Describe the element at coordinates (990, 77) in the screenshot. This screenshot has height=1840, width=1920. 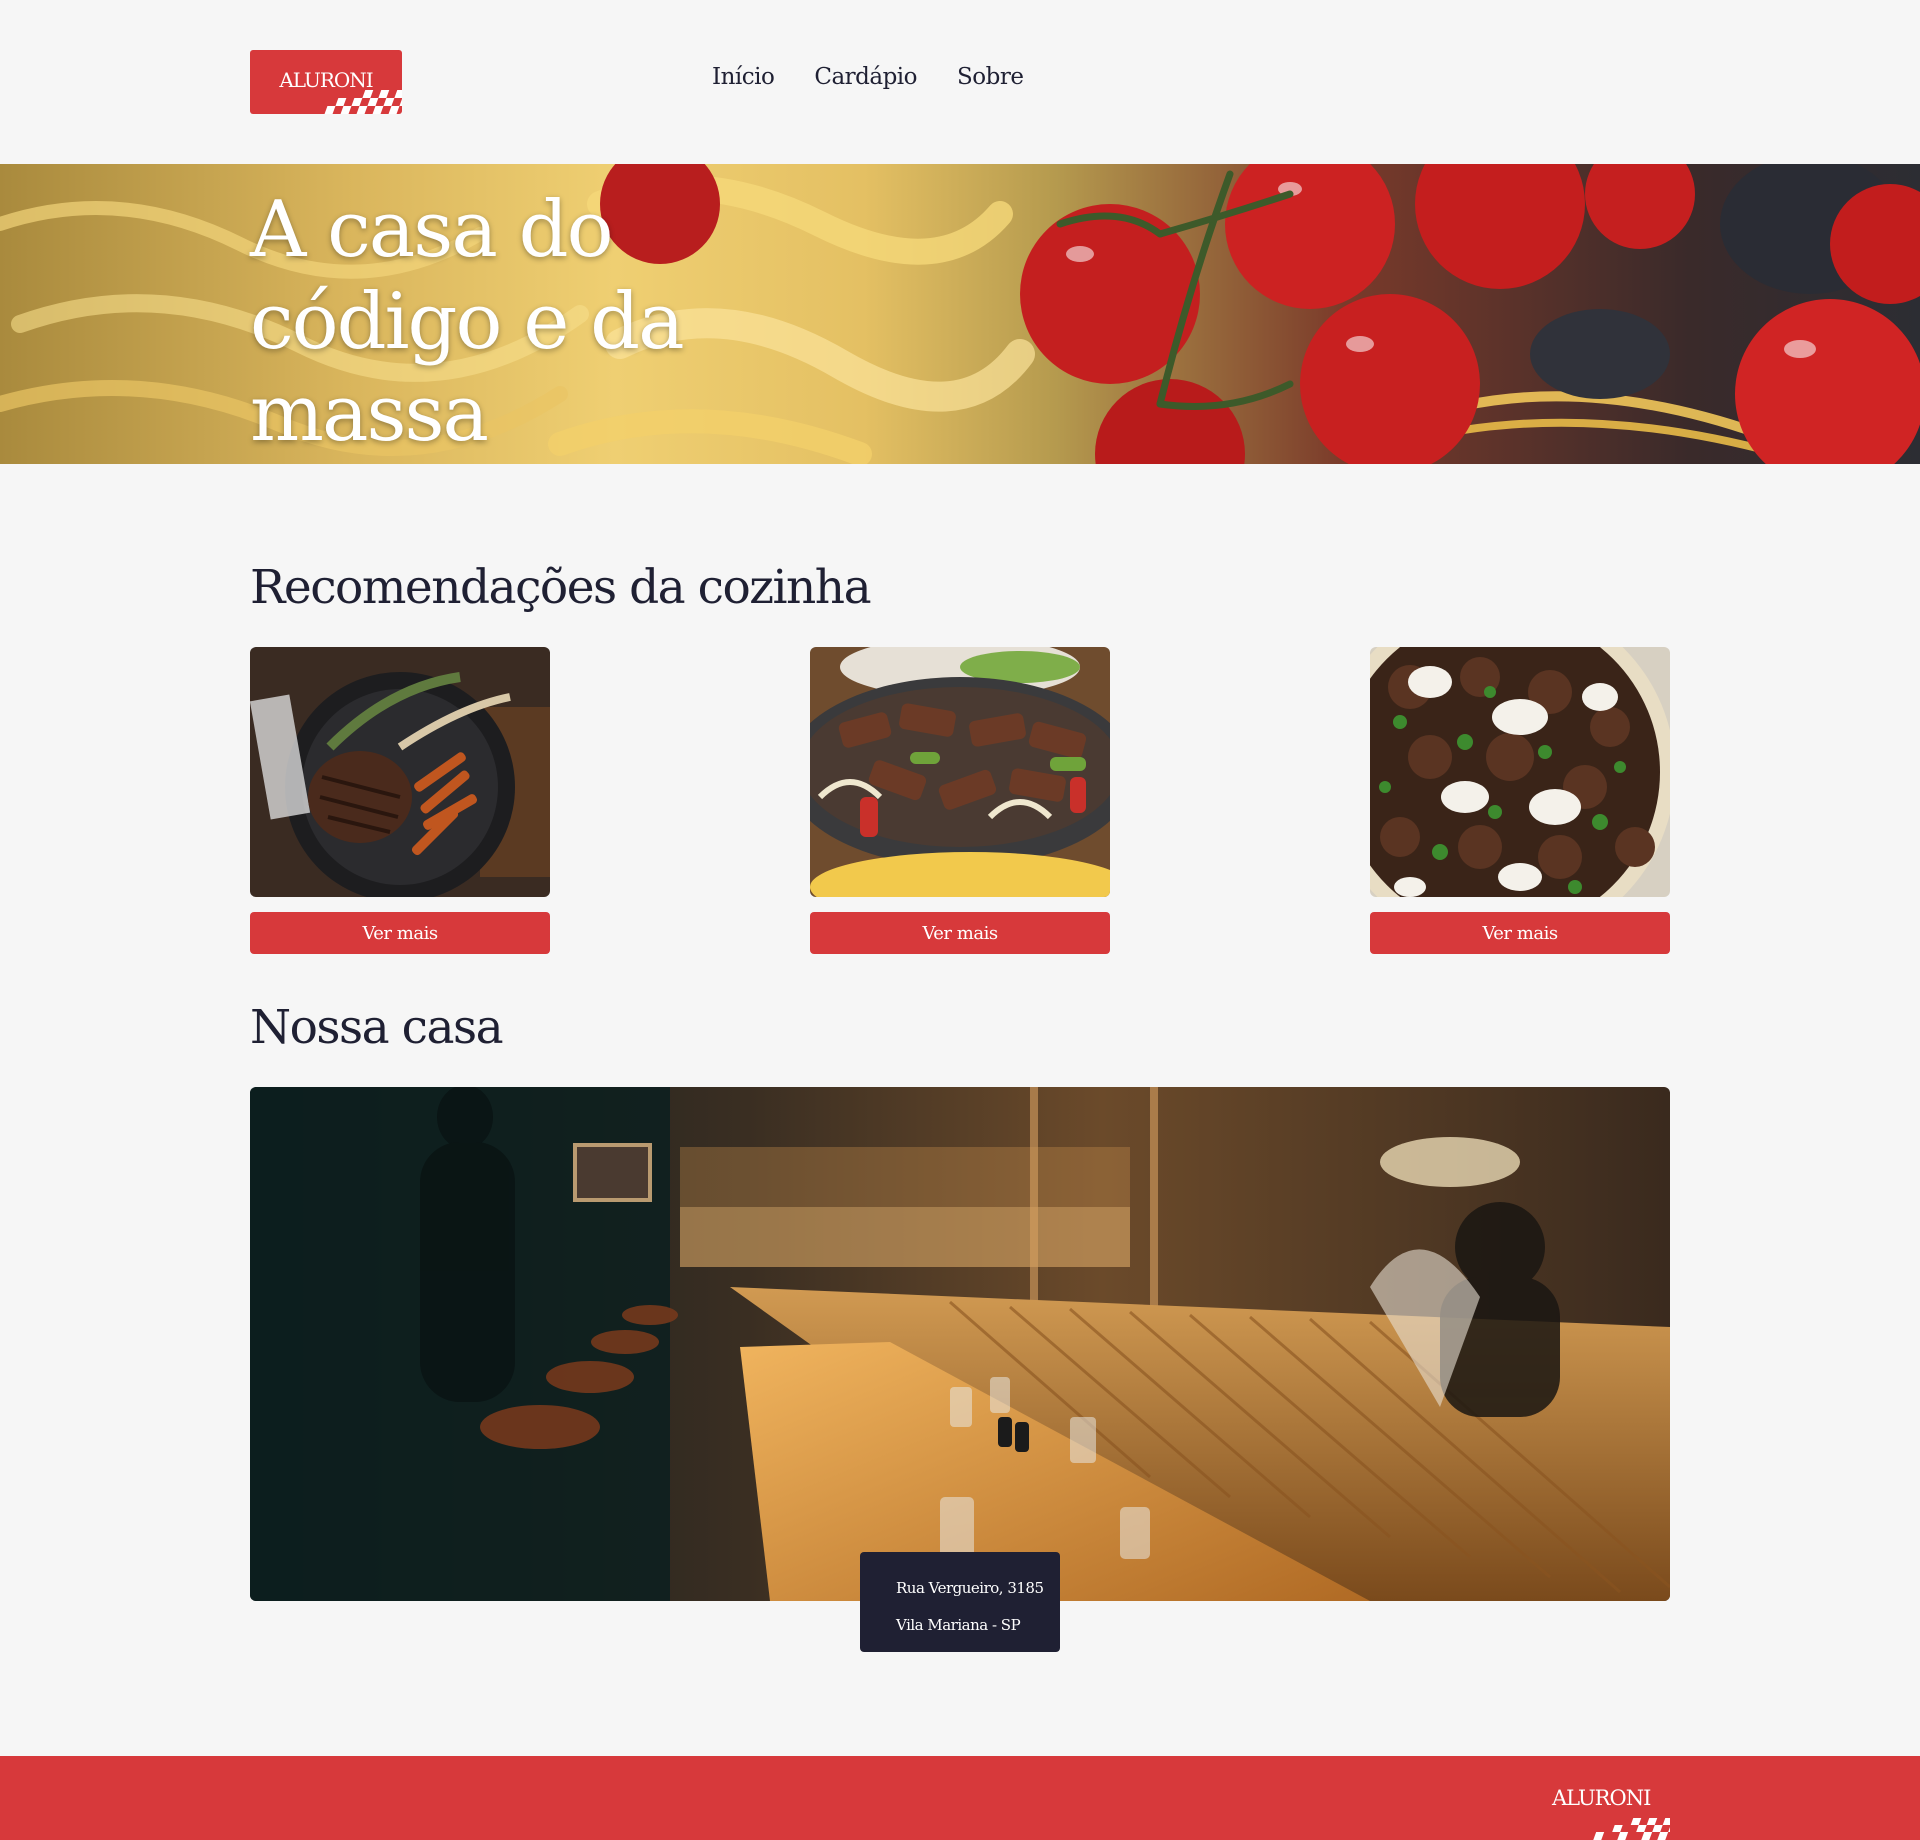
I see `nav-item-sobre: Sobre` at that location.